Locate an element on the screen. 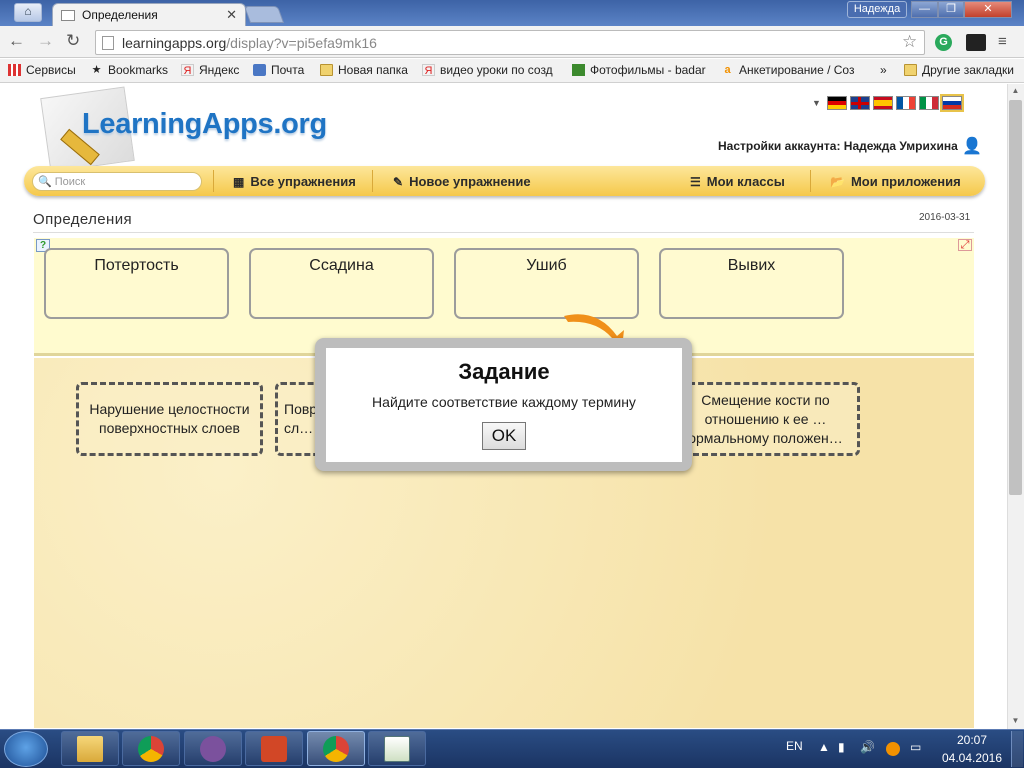 This screenshot has width=1024, height=768. volume-icon: 🔊 is located at coordinates (867, 747).